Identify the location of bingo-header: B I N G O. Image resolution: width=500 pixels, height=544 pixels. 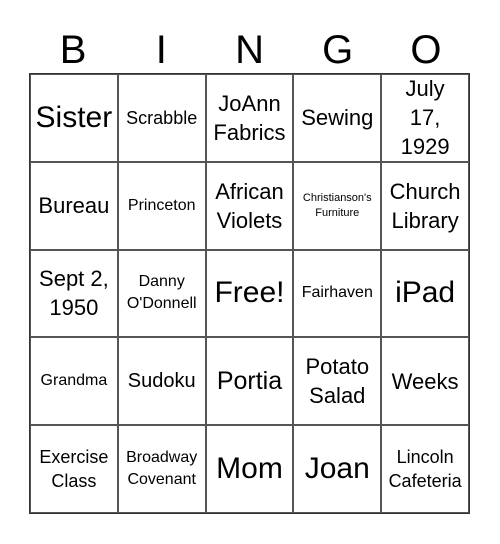
(249, 50).